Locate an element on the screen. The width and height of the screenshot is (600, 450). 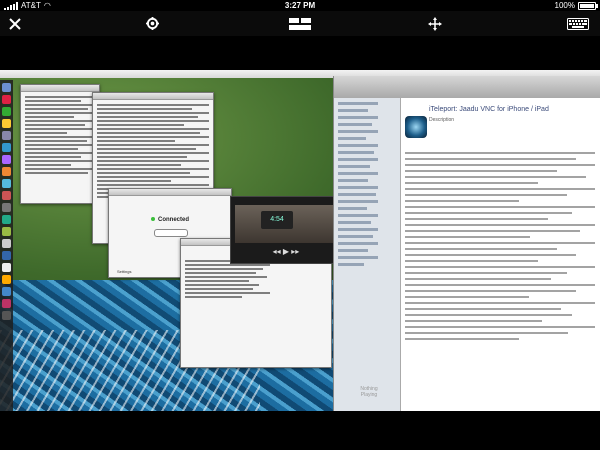
status-bar: AT&T ◠ 3:27 PM 100% is located at coordinates (300, 5).